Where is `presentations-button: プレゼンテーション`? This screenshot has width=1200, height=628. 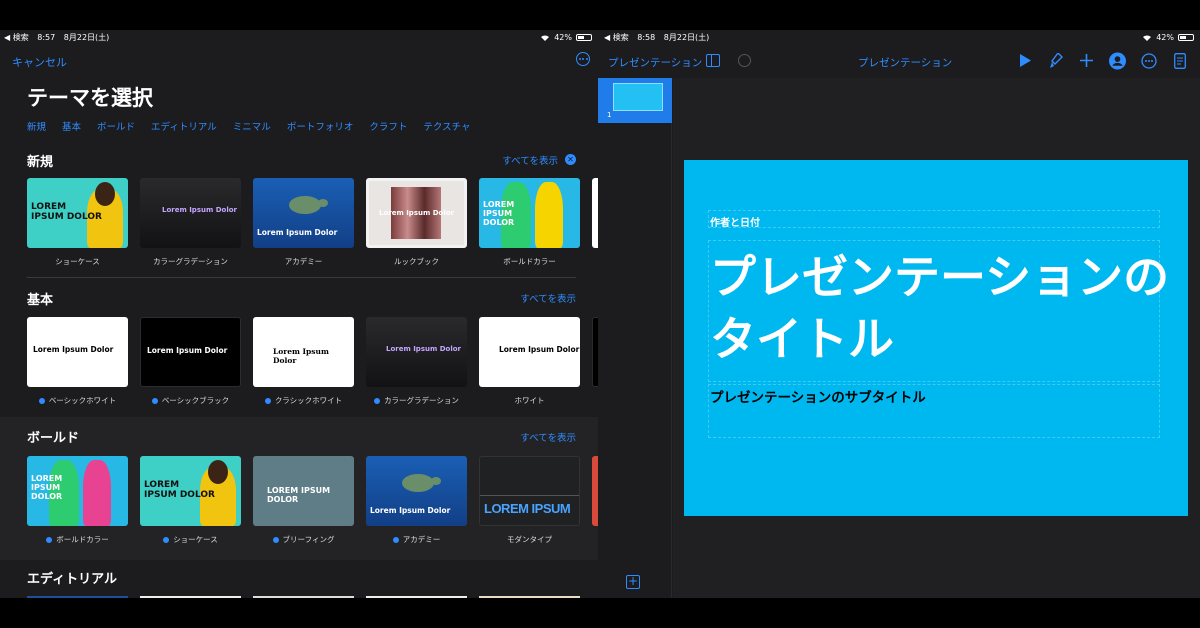 presentations-button: プレゼンテーション is located at coordinates (655, 62).